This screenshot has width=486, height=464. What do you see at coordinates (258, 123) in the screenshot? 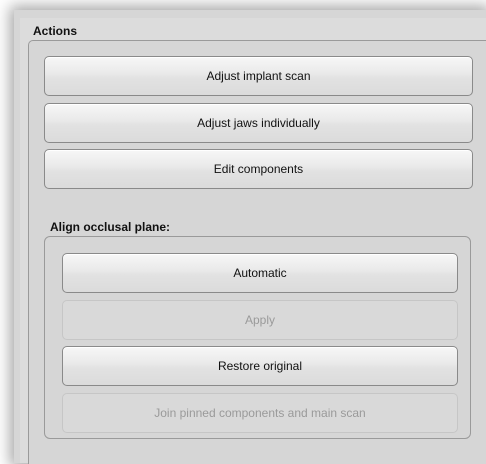
I see `adjust-jaws-individually-button: Adjust jaws individually` at bounding box center [258, 123].